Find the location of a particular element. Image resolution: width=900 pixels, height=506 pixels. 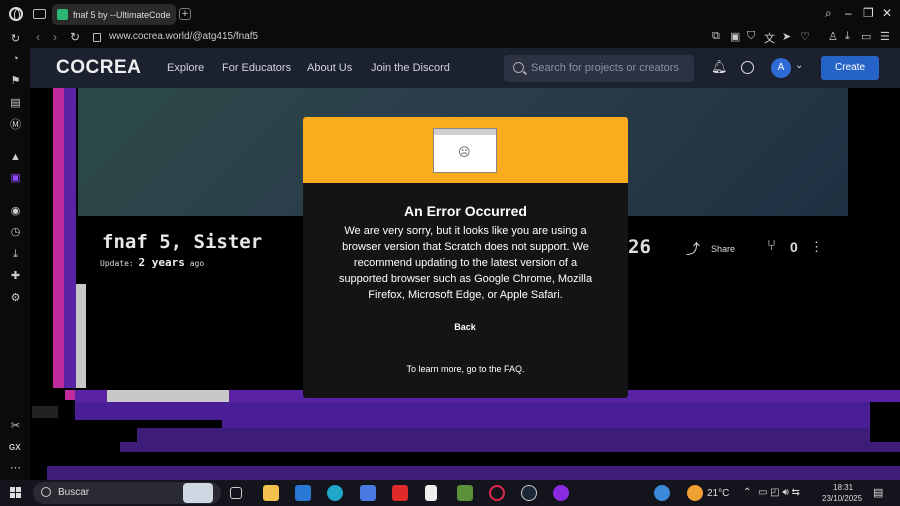

history-icon: ◷ is located at coordinates (15, 232).